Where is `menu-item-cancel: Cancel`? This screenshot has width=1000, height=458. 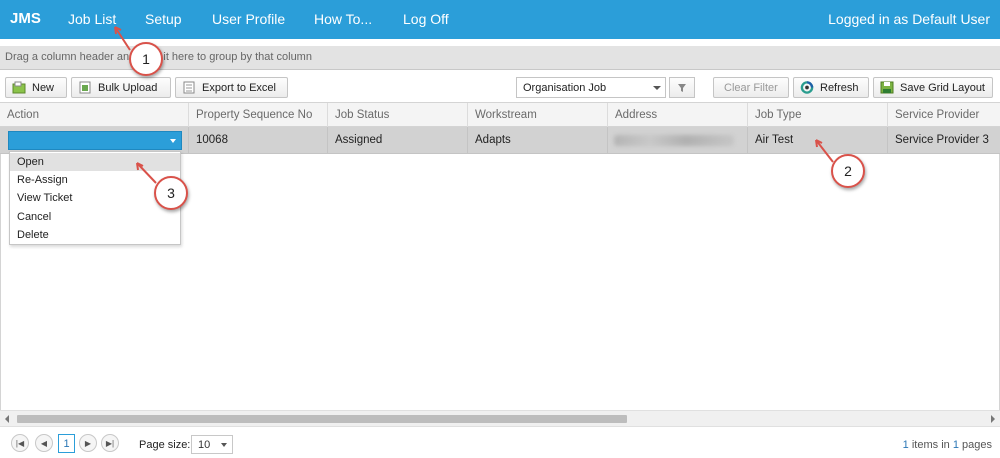 menu-item-cancel: Cancel is located at coordinates (95, 217).